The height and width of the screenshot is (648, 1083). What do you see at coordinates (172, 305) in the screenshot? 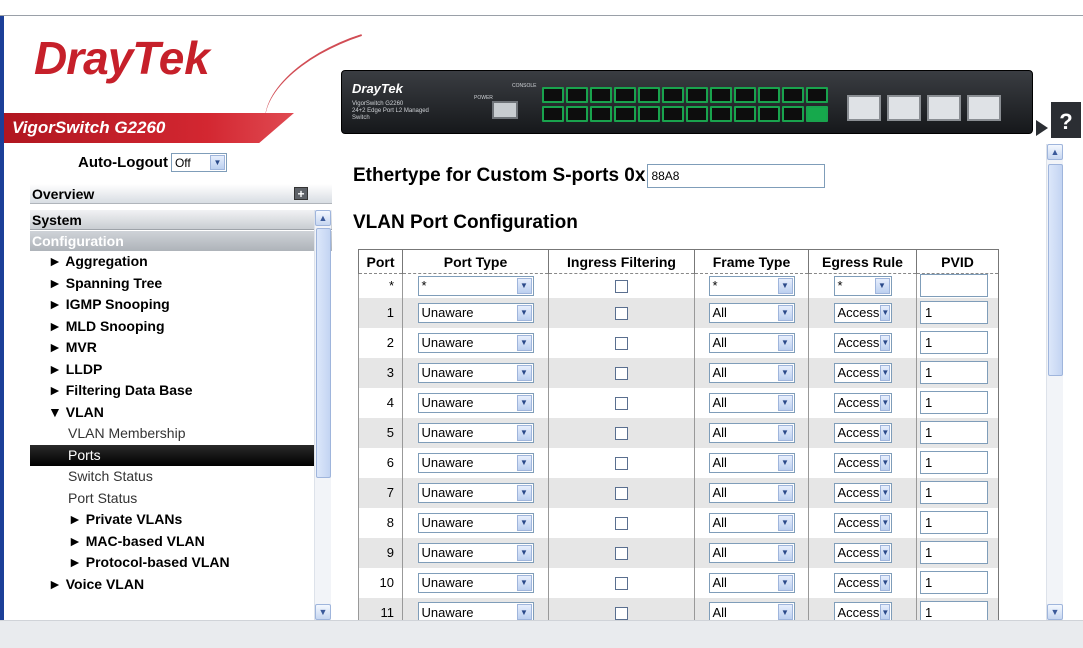
I see `sidebar-item: ► IGMP Snooping` at bounding box center [172, 305].